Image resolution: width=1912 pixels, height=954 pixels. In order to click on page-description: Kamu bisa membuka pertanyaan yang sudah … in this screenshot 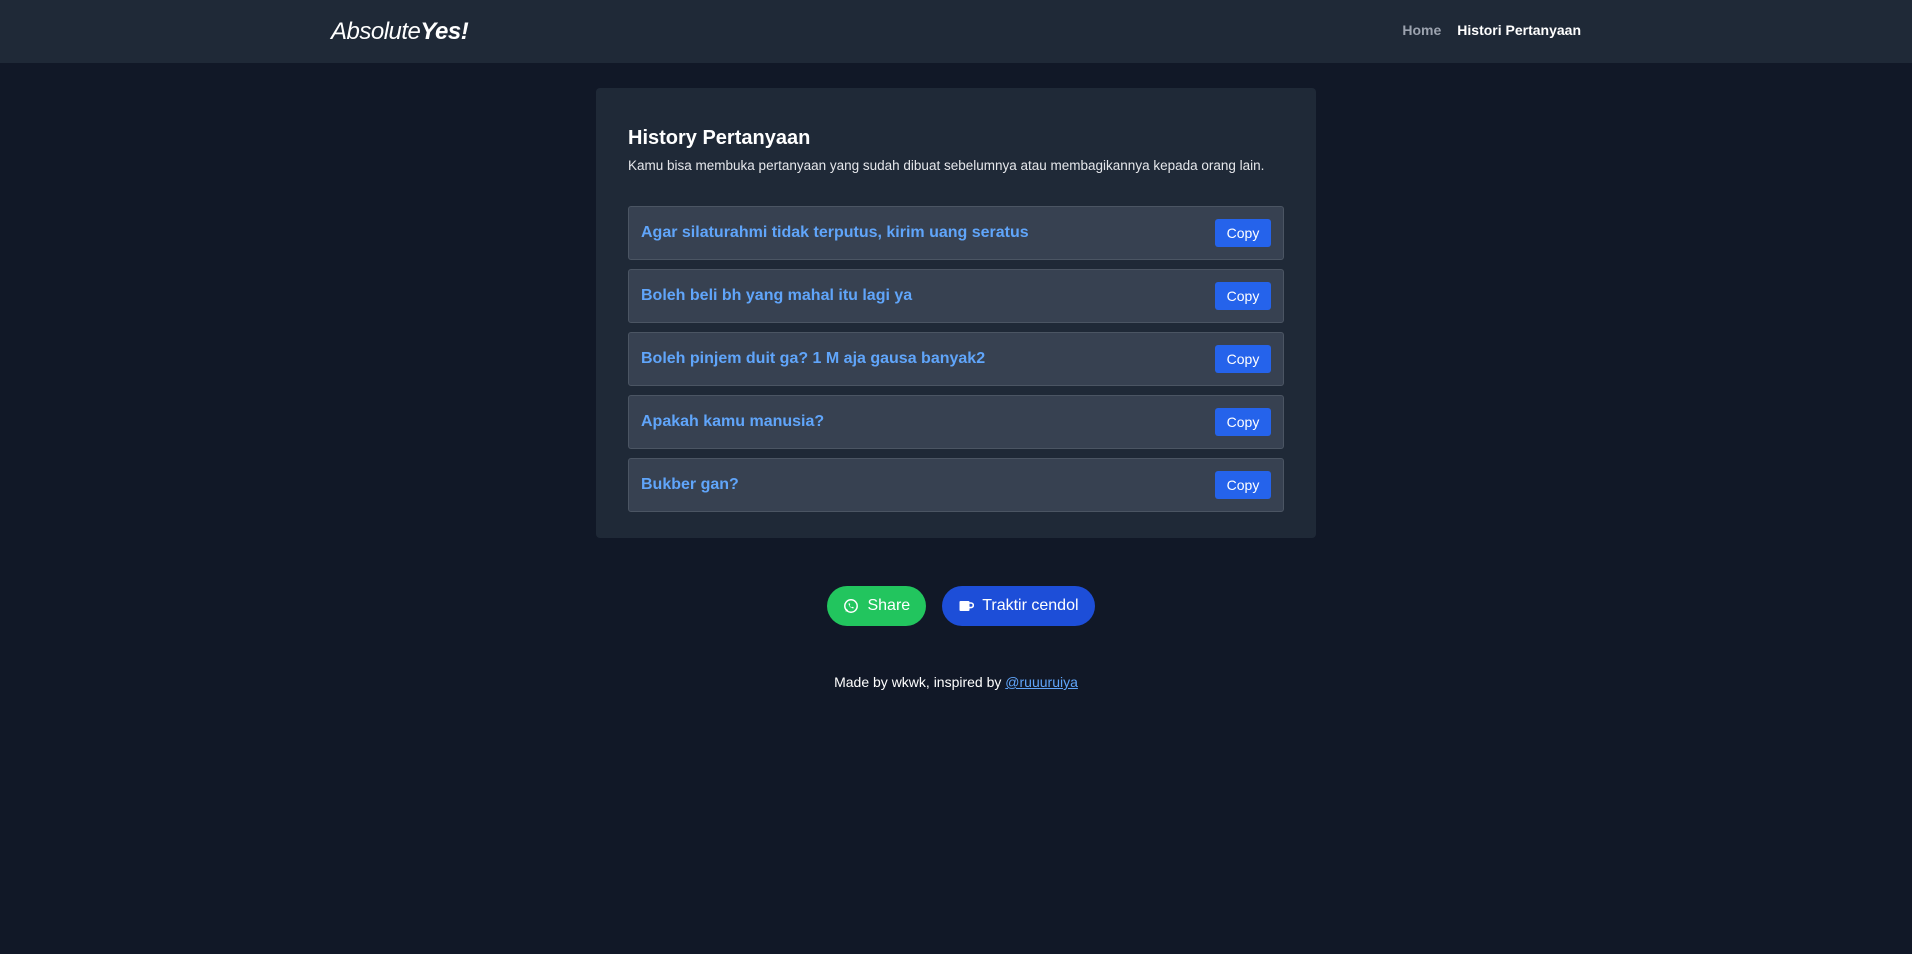, I will do `click(946, 165)`.